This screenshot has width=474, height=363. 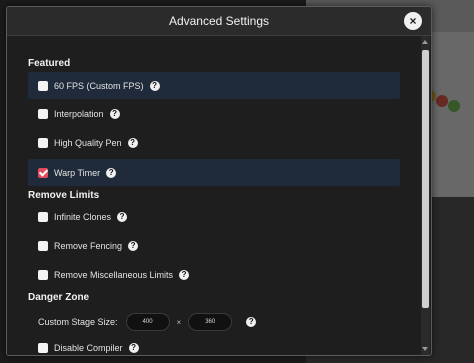 I want to click on warp-timer-checkbox, so click(x=43, y=172).